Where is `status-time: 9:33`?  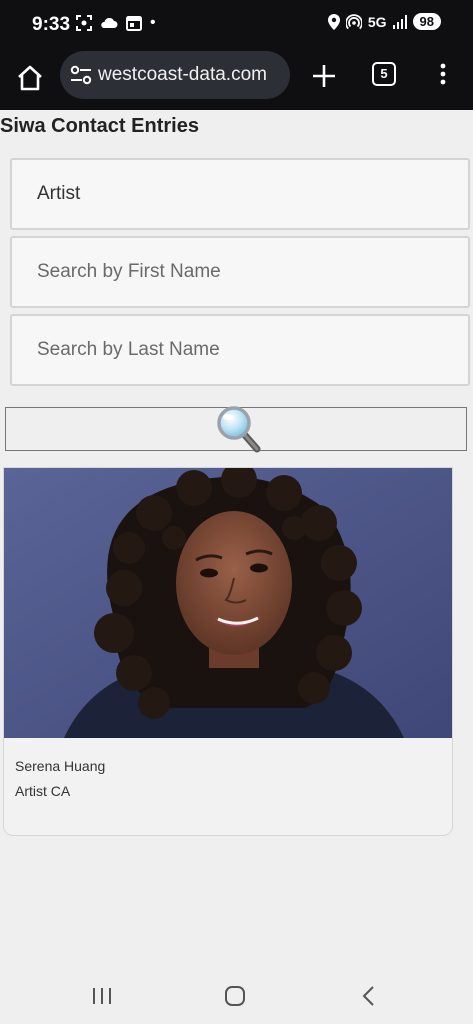
status-time: 9:33 is located at coordinates (51, 24).